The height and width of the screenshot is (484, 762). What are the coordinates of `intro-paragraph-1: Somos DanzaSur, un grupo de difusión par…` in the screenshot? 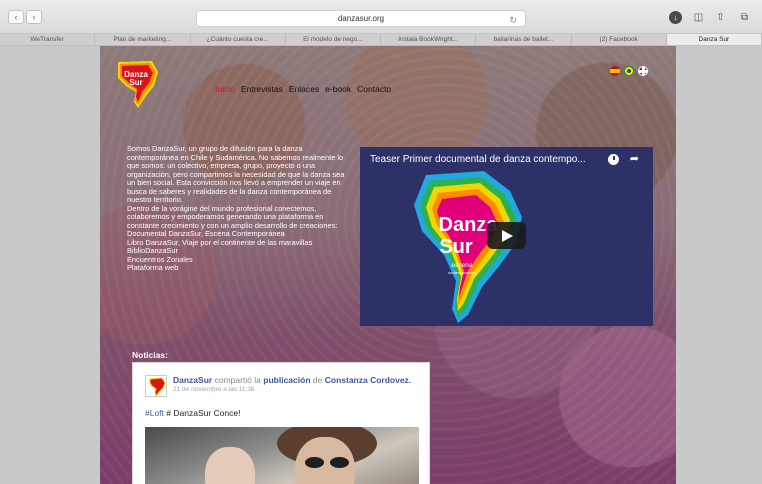 It's located at (236, 174).